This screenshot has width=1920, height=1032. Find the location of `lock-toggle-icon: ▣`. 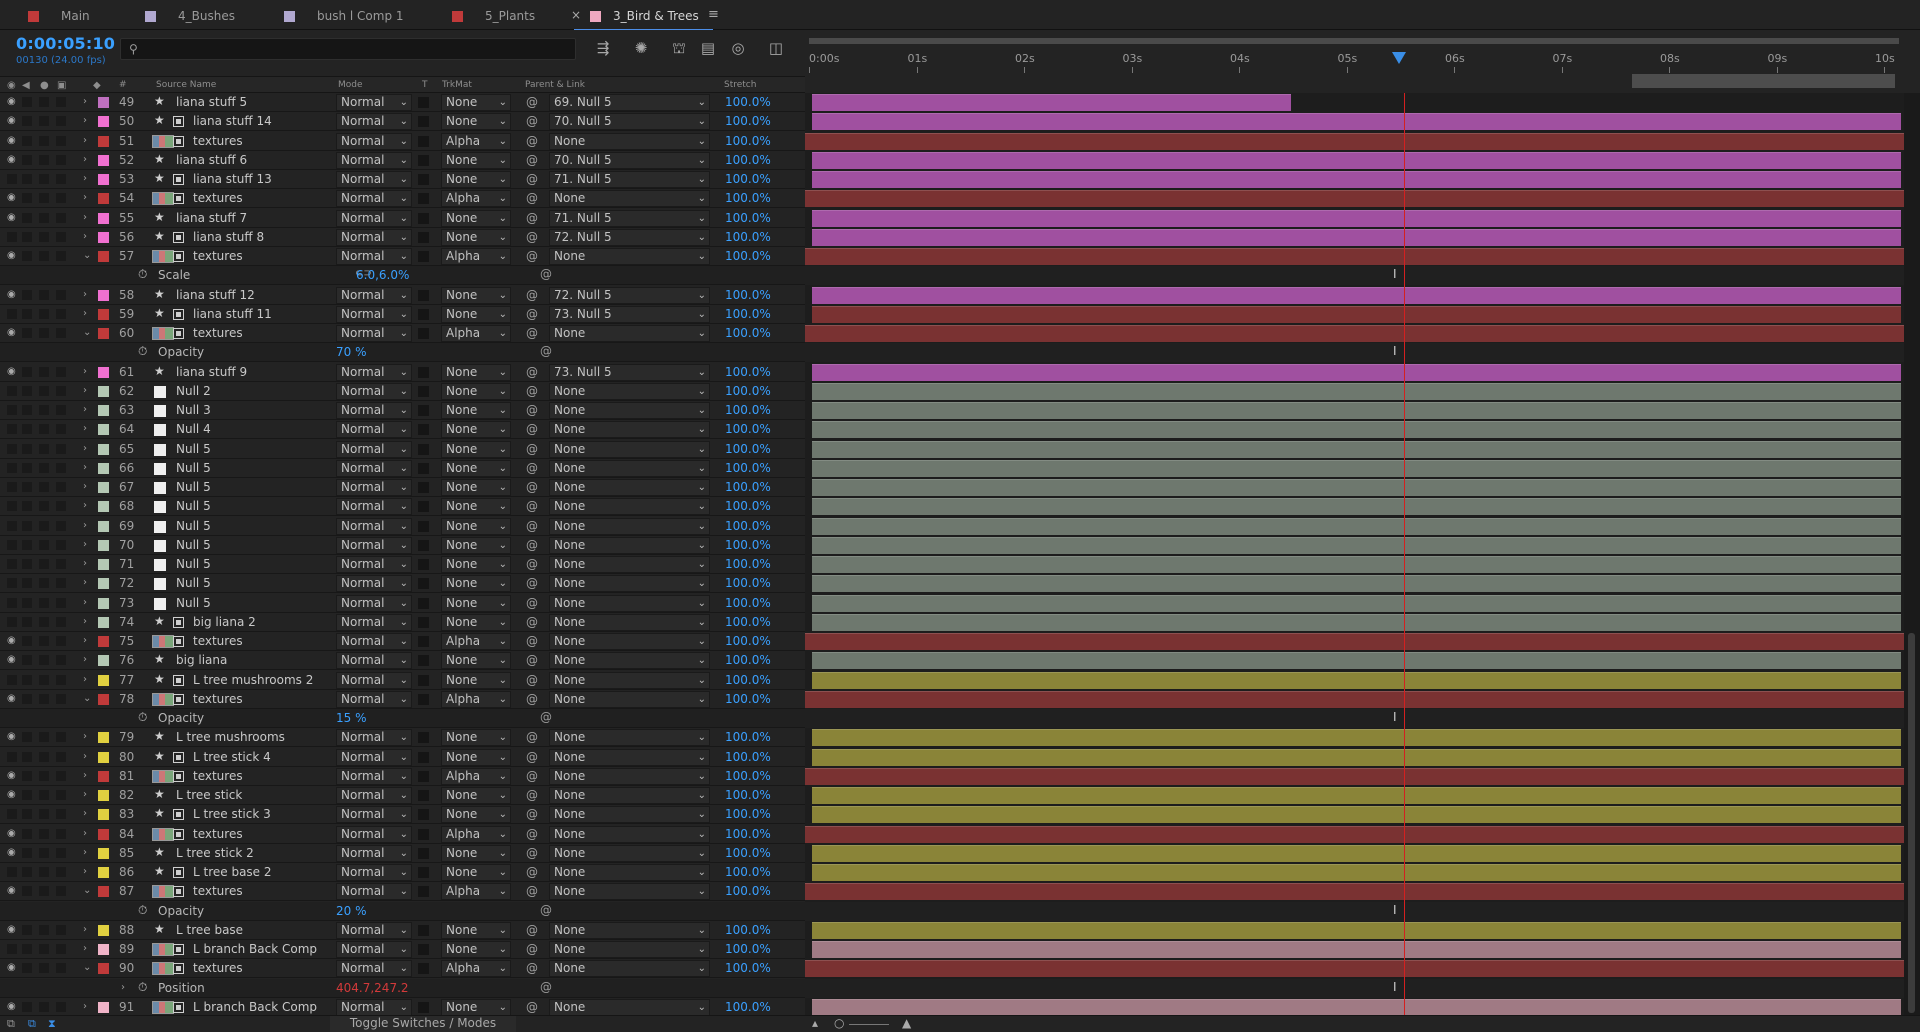

lock-toggle-icon: ▣ is located at coordinates (61, 85).